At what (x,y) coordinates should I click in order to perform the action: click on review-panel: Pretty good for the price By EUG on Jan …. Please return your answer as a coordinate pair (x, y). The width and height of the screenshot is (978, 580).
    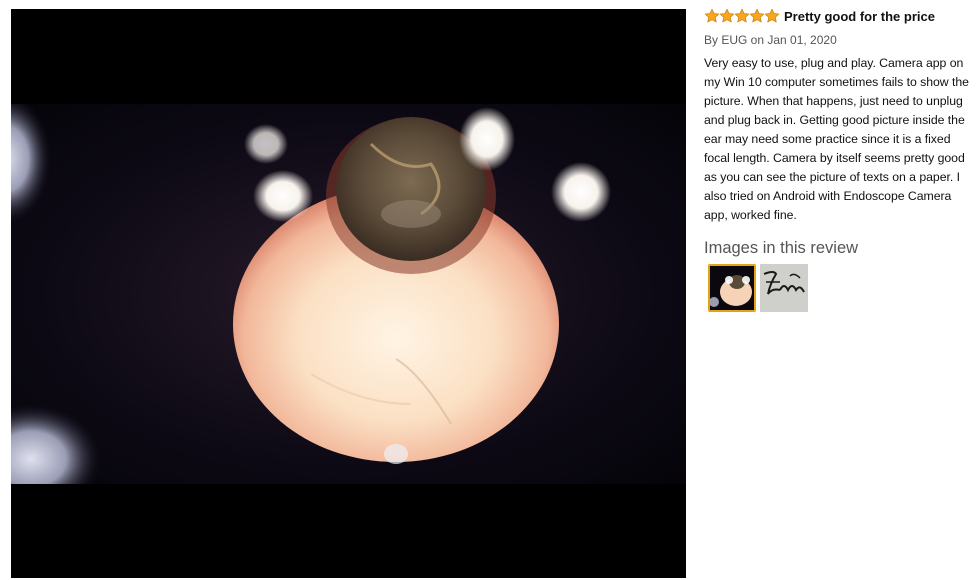
    Looking at the image, I should click on (840, 159).